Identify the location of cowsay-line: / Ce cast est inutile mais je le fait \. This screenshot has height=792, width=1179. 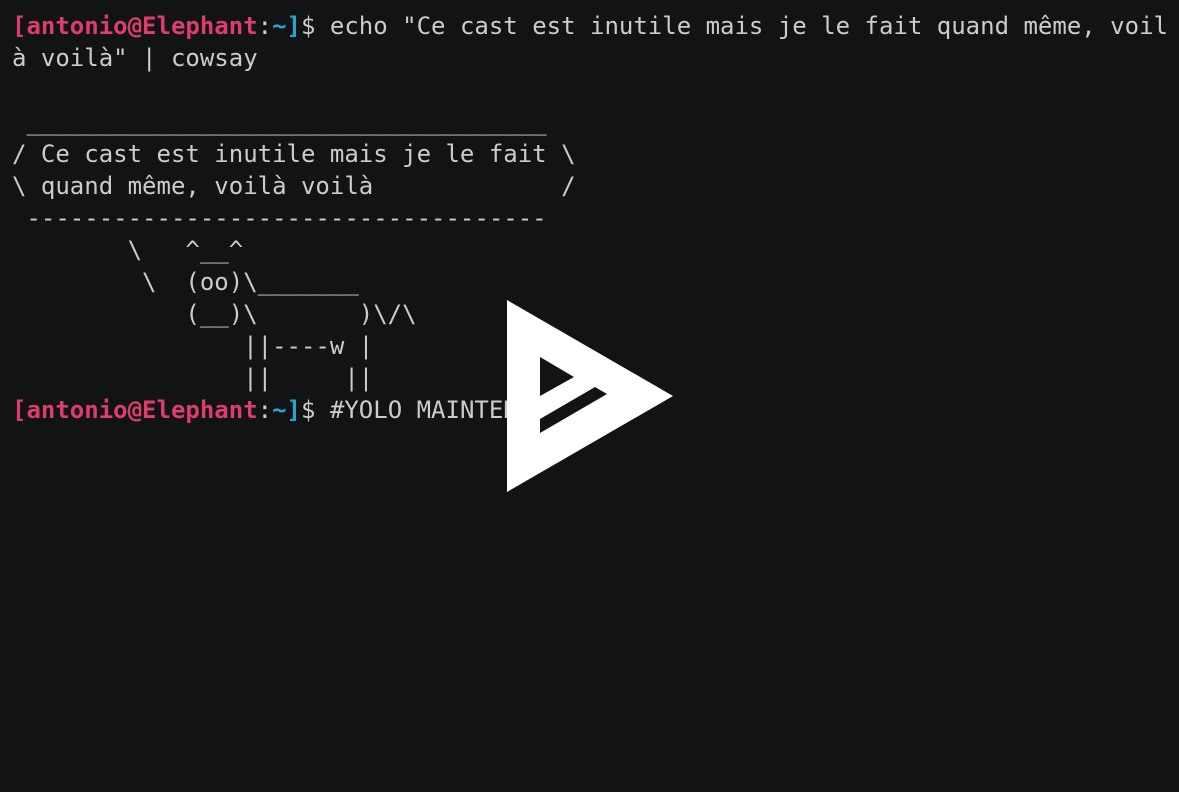
(294, 154).